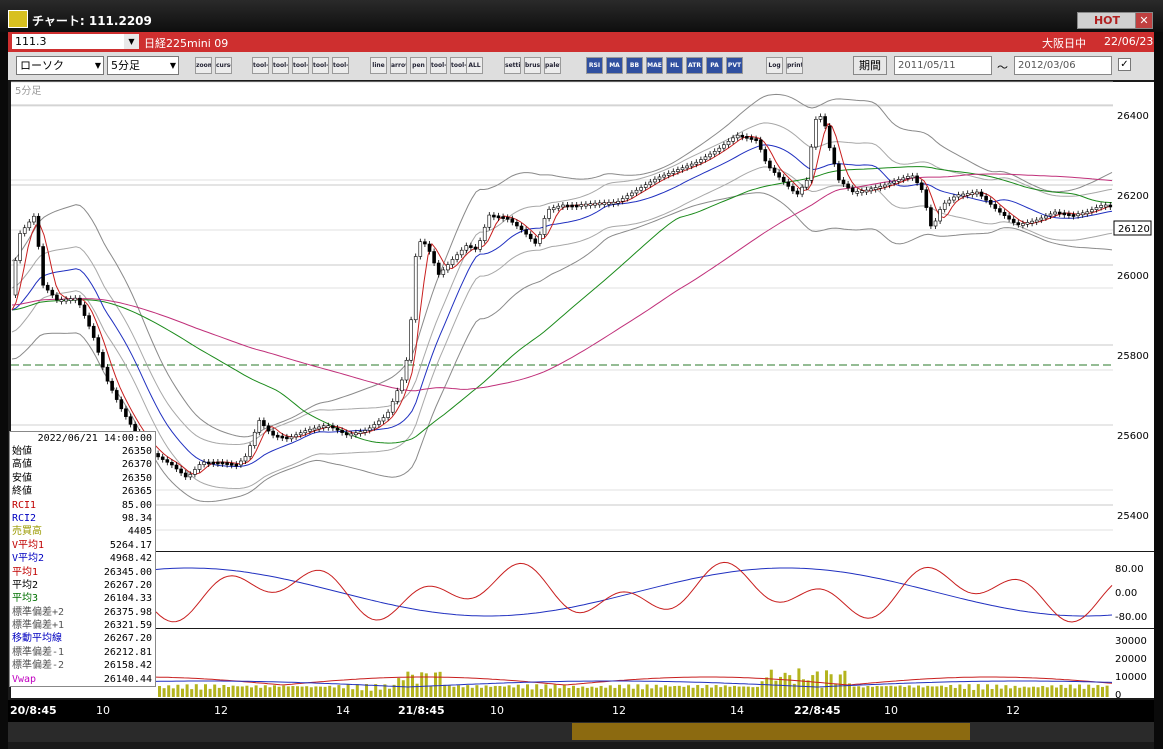 Image resolution: width=1163 pixels, height=749 pixels. What do you see at coordinates (398, 65) in the screenshot?
I see `toolbar-arrow-button: arrow` at bounding box center [398, 65].